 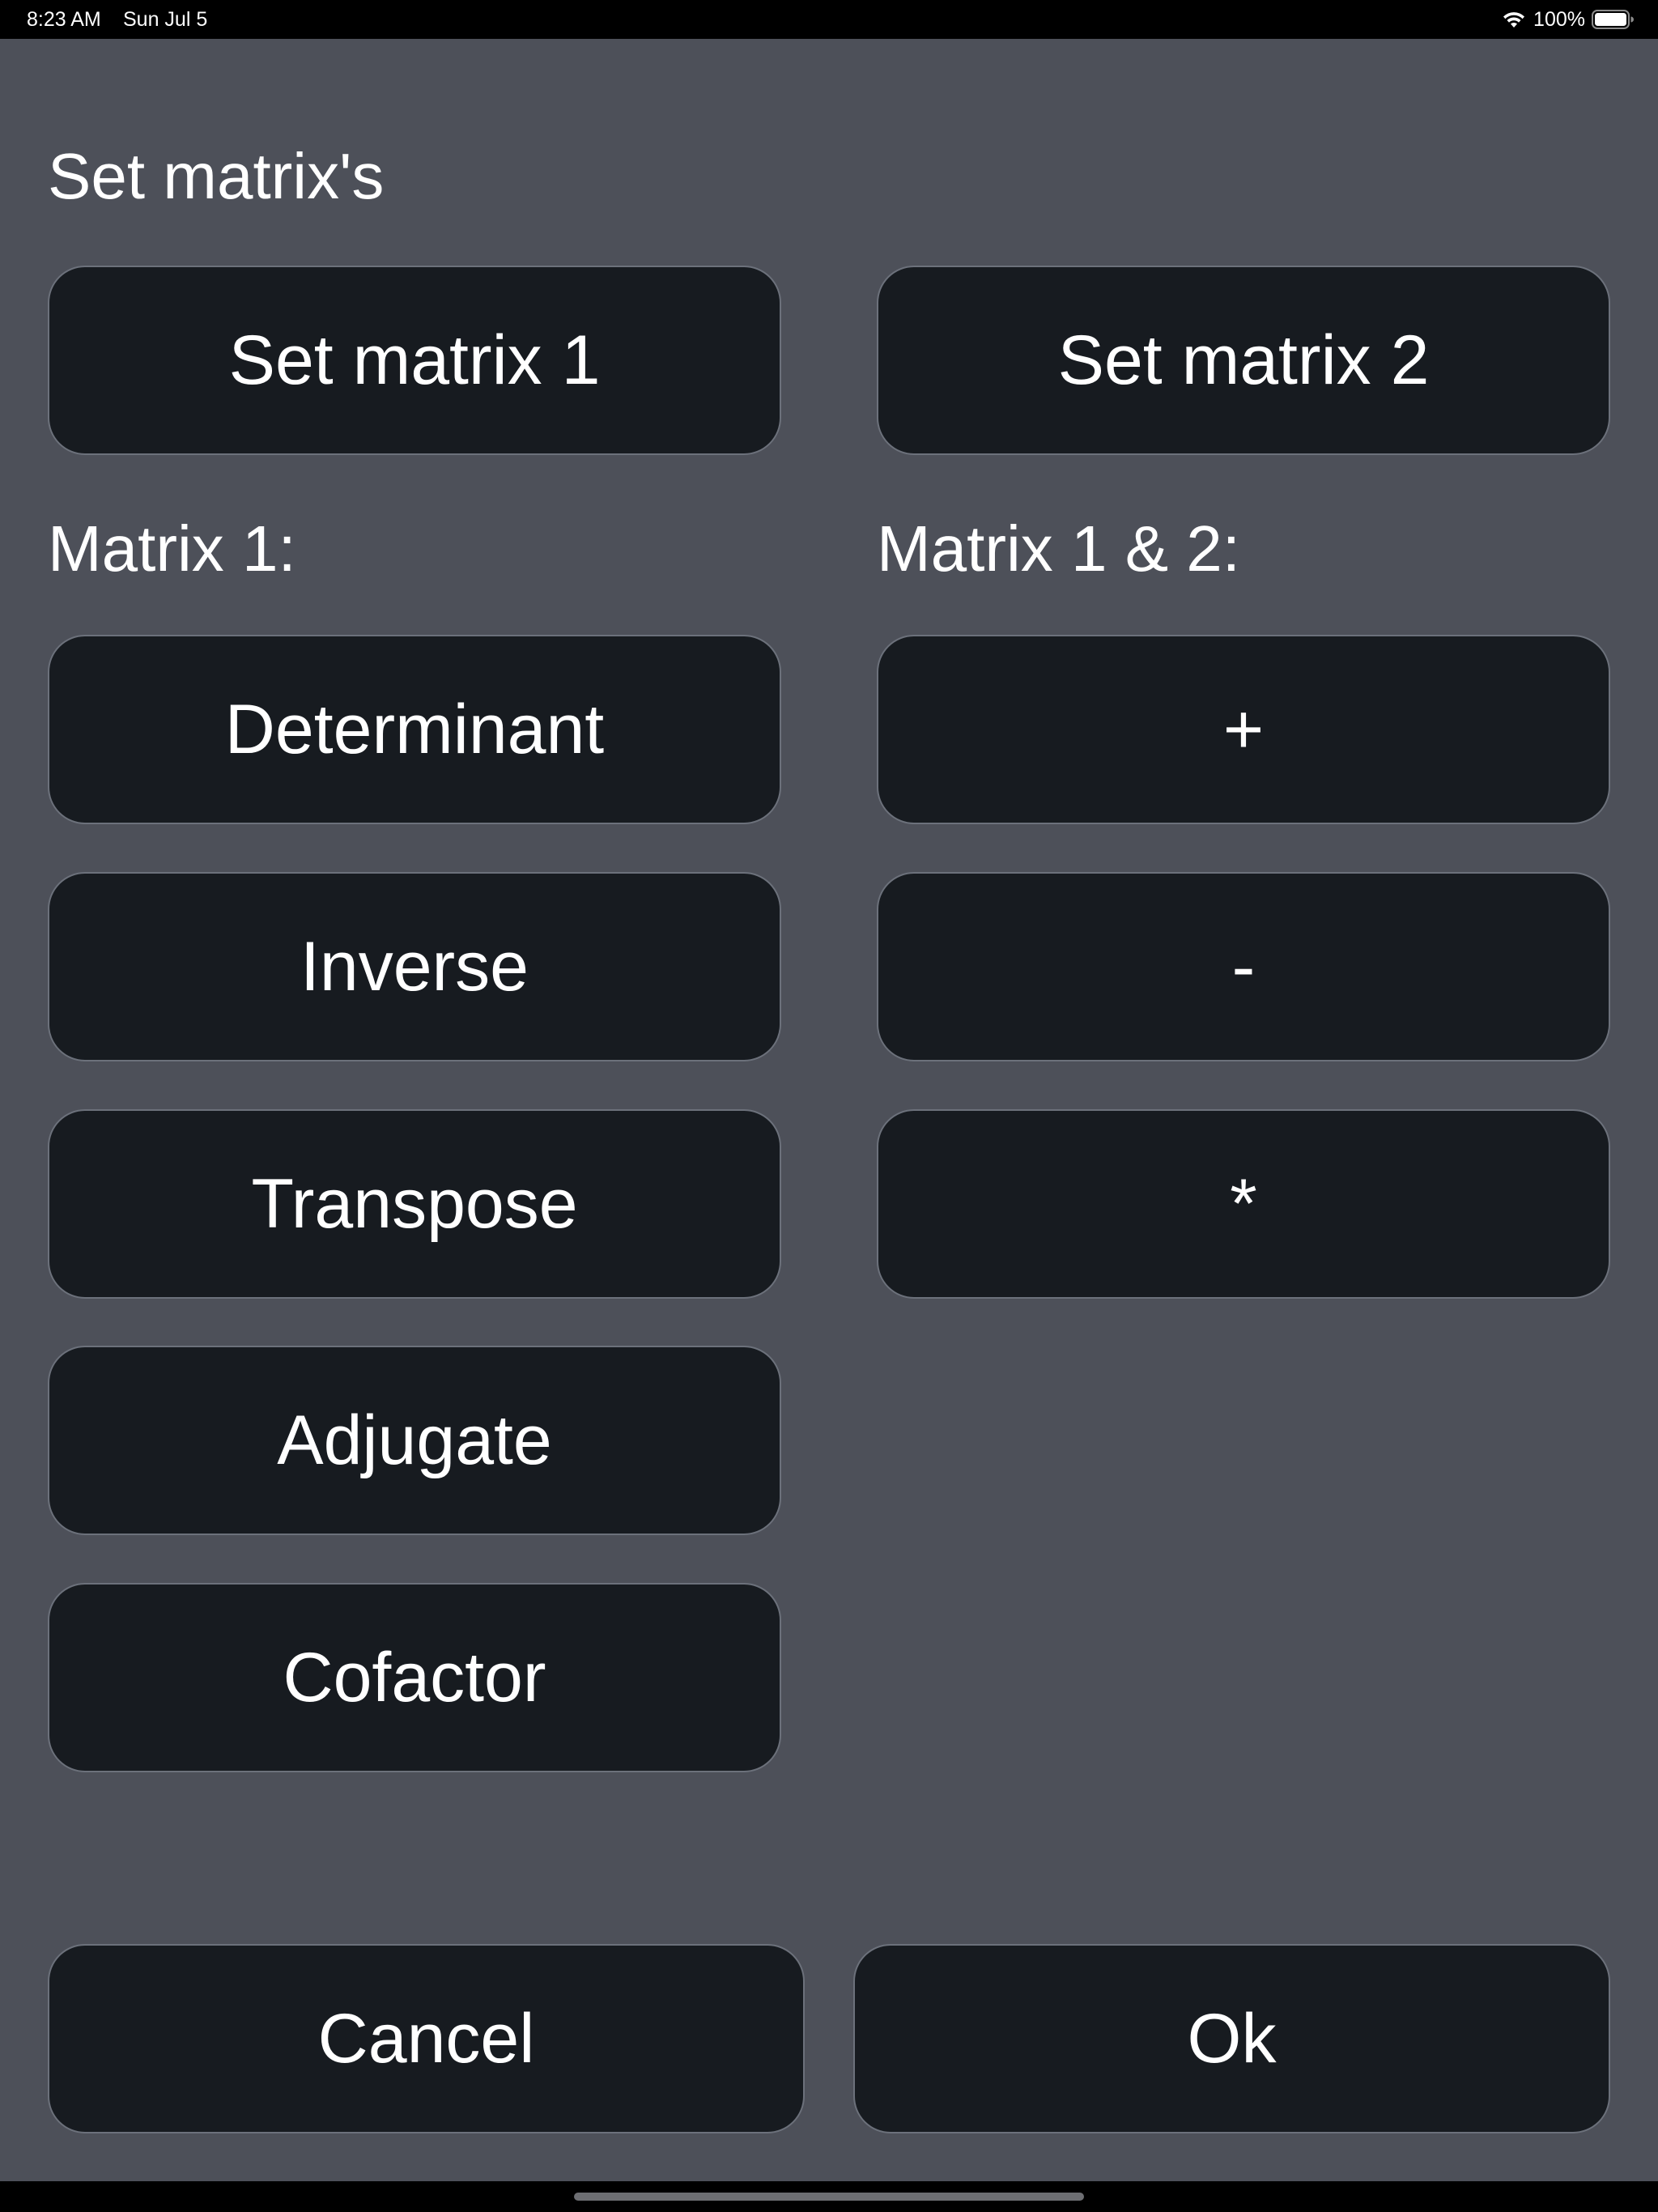 I want to click on inverse-button: Inverse, so click(x=414, y=967).